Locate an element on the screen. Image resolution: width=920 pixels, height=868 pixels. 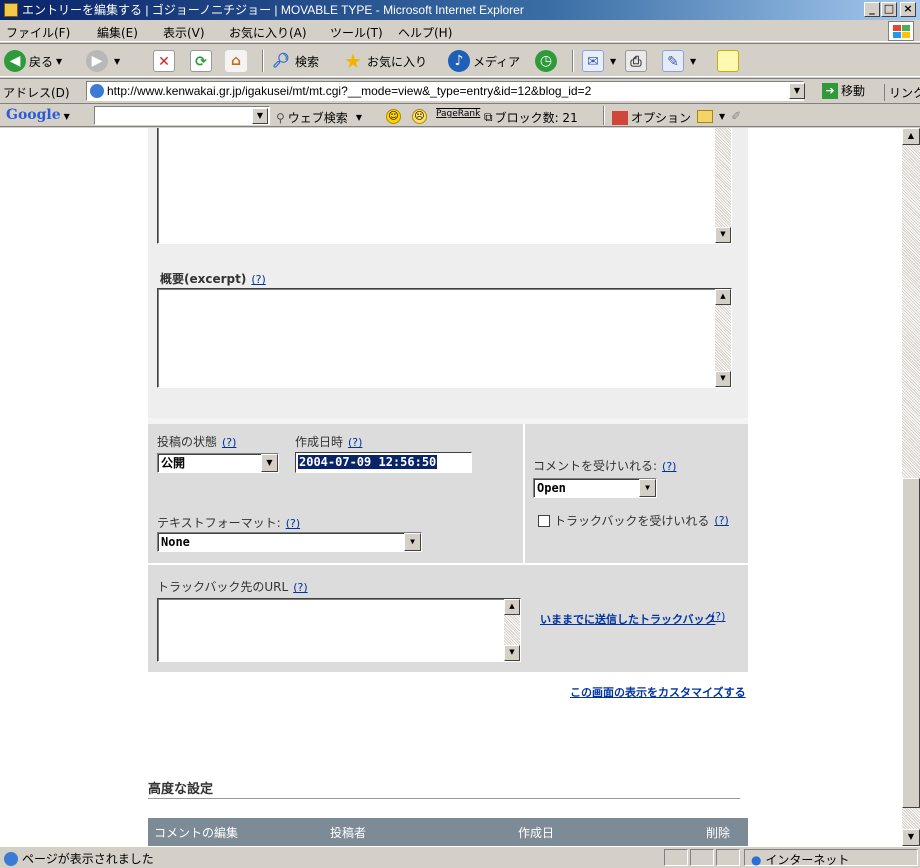
go-arrow-icon: ➔ is located at coordinates (830, 90).